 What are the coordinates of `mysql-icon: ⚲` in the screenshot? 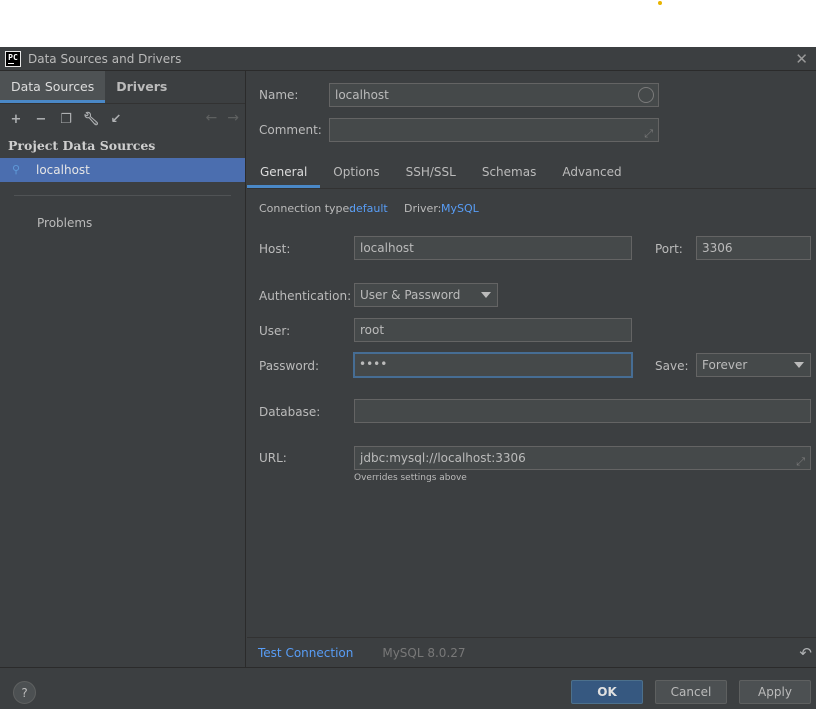 It's located at (16, 169).